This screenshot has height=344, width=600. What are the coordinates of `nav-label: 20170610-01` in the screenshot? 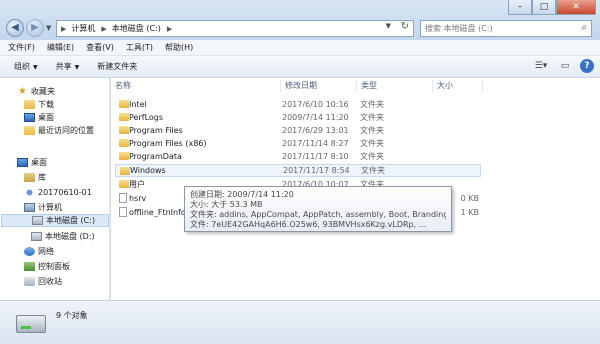 It's located at (65, 192).